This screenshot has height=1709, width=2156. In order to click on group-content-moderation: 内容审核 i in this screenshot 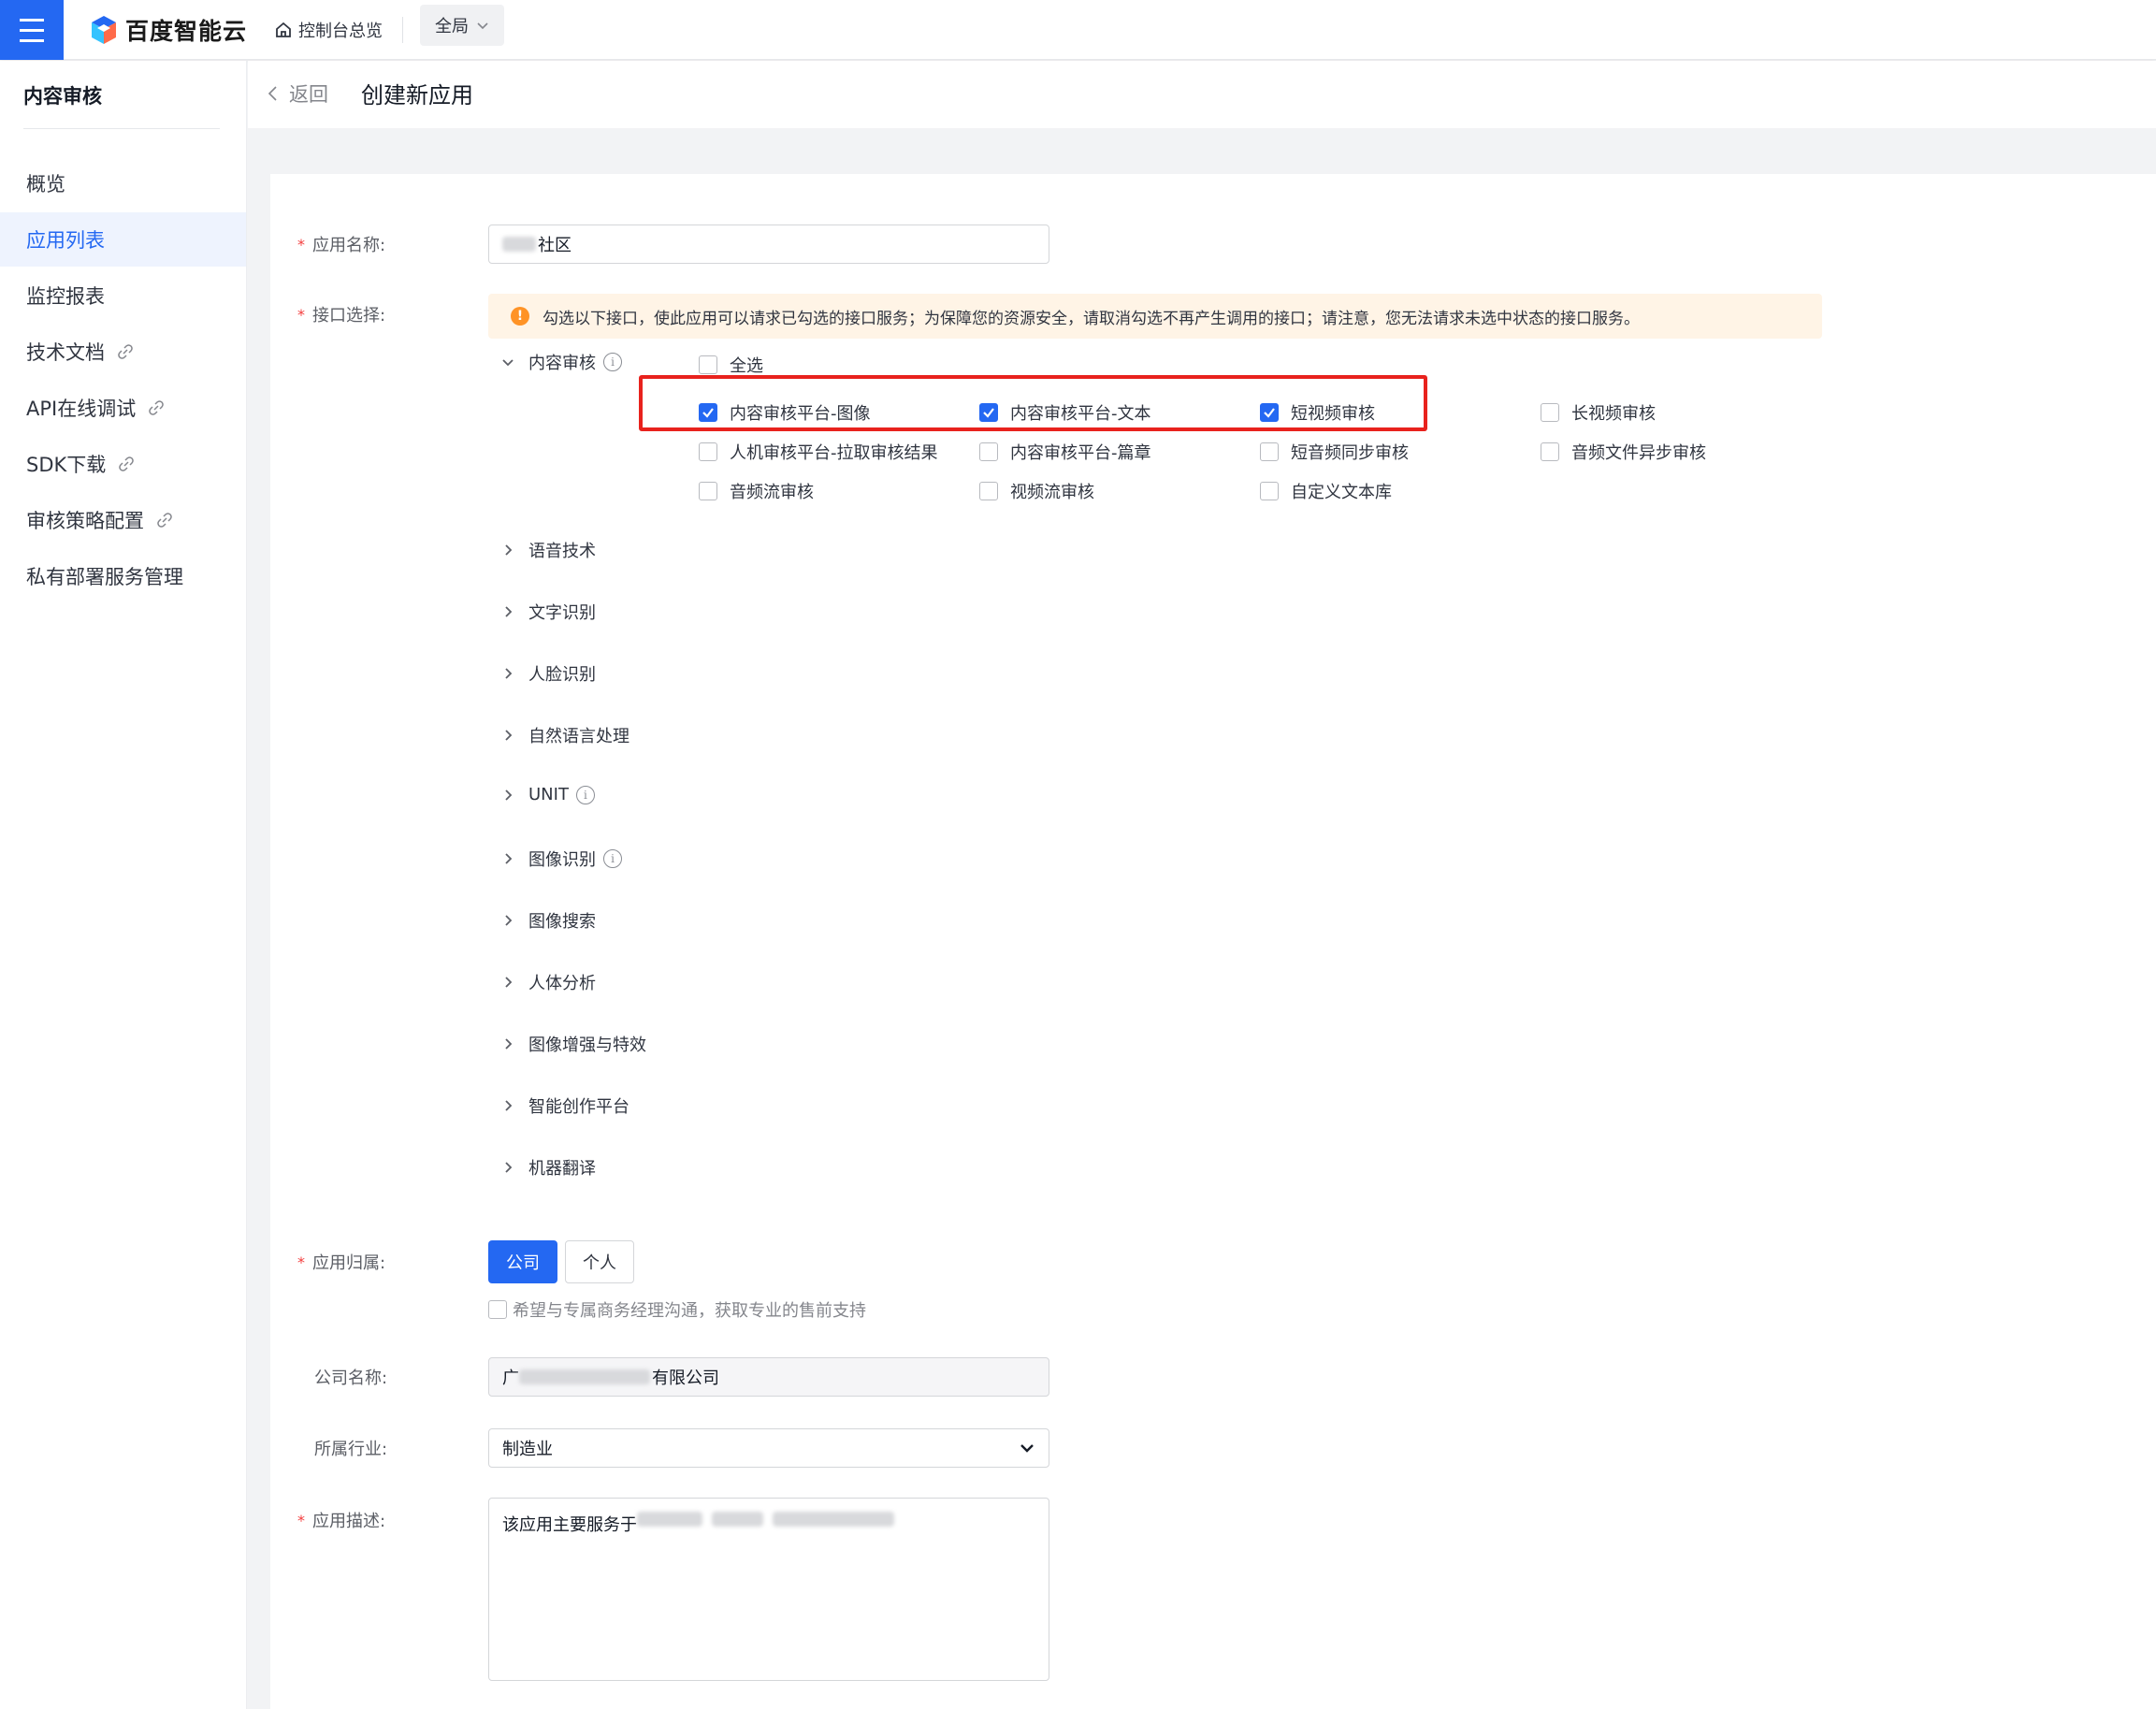, I will do `click(560, 362)`.